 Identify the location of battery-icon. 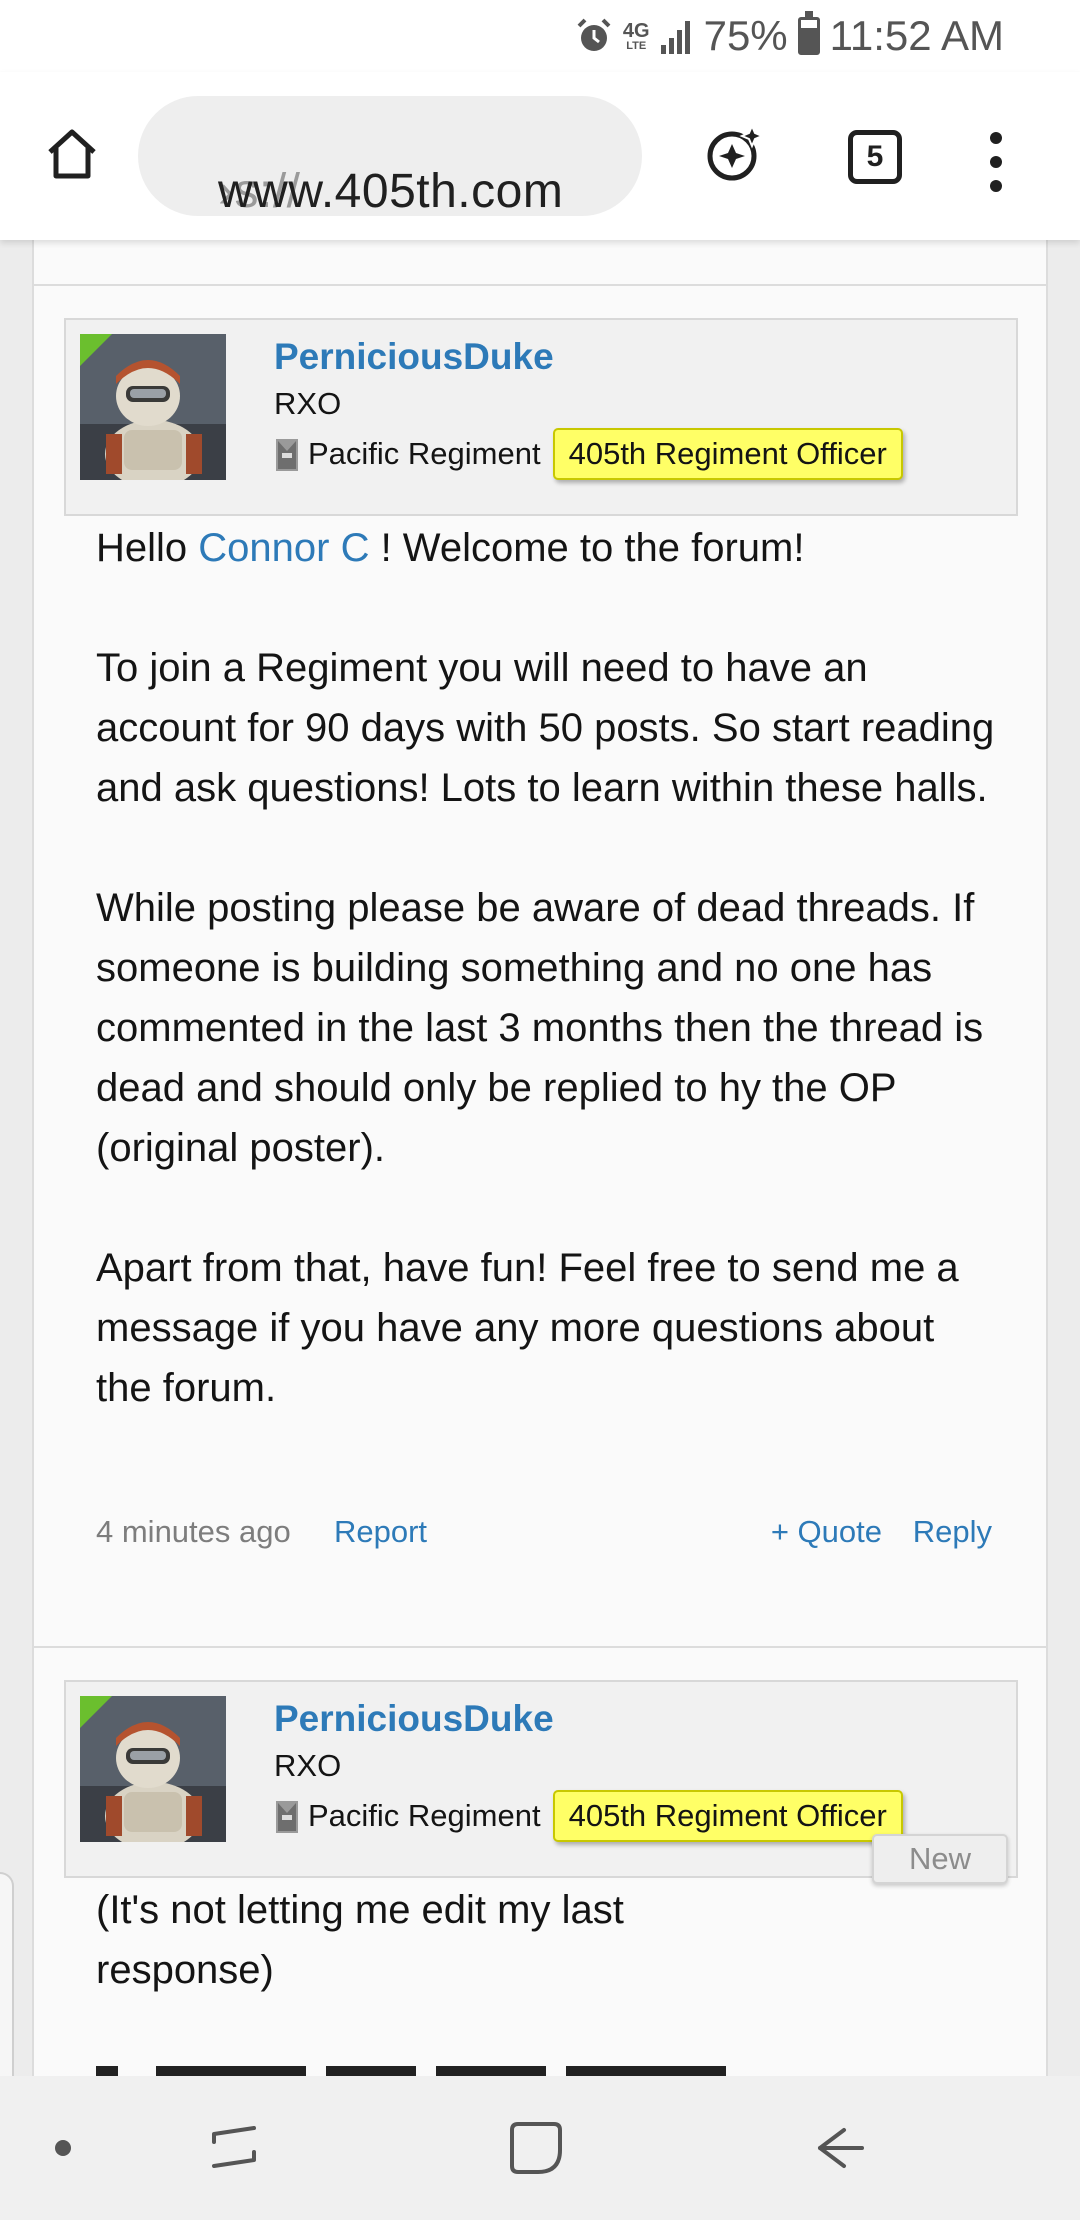
(808, 33).